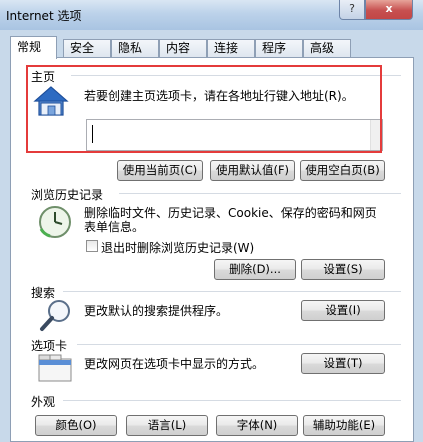  I want to click on search-description: 更改默认的搜索提供程序。, so click(156, 311).